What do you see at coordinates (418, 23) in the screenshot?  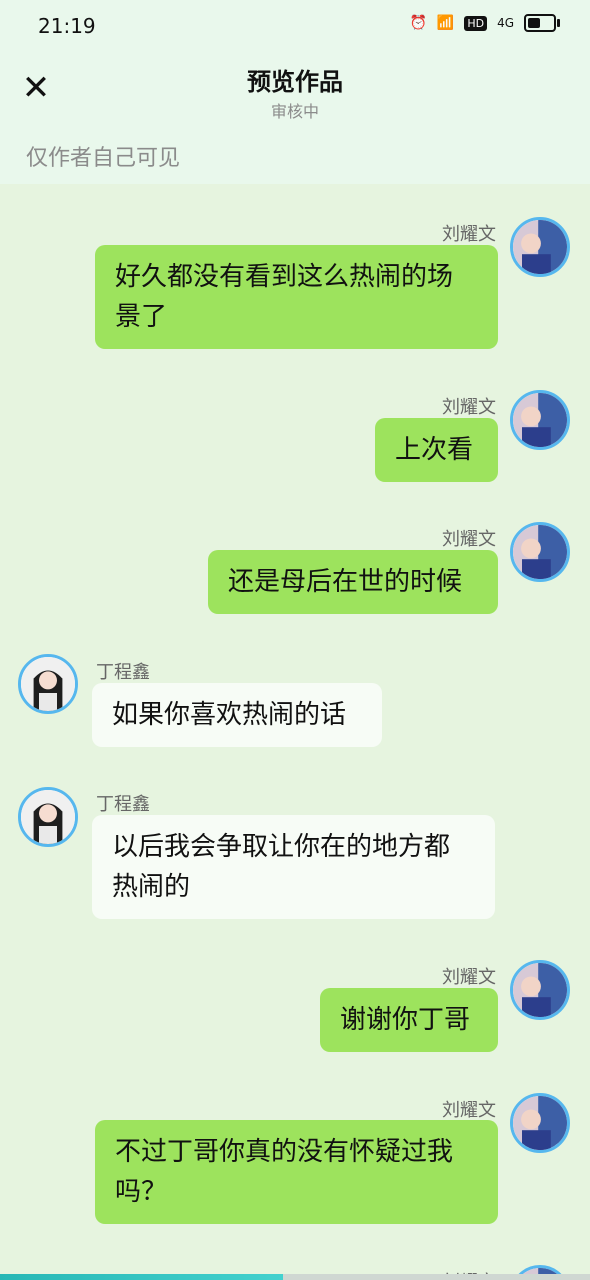 I see `alarm-icon: ⏰` at bounding box center [418, 23].